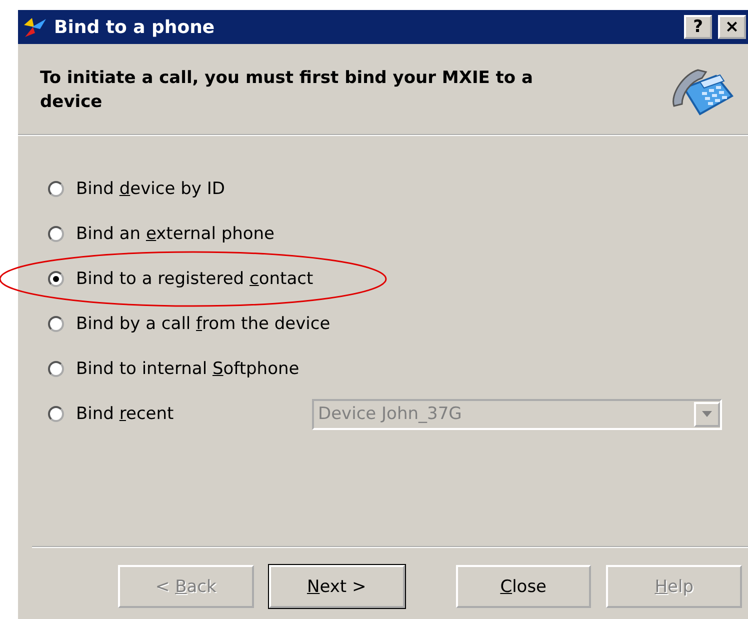 The height and width of the screenshot is (619, 748). What do you see at coordinates (732, 27) in the screenshot?
I see `close-button: ×` at bounding box center [732, 27].